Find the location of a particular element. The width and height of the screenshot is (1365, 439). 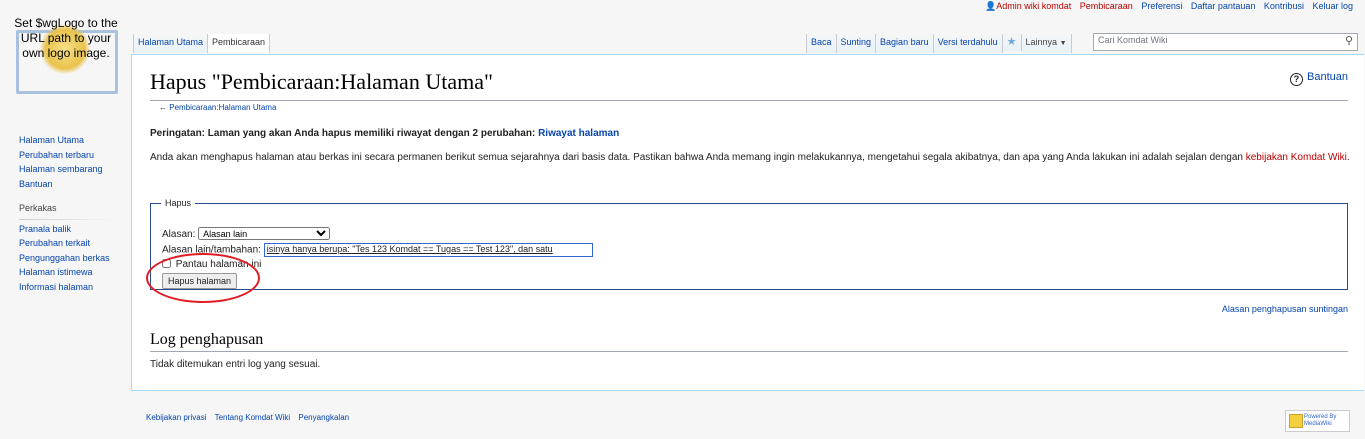

sidebar-item-main-page: Halaman Utama is located at coordinates (61, 140).